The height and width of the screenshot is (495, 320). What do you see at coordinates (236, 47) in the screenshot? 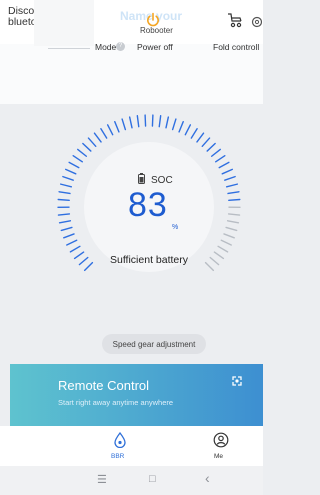
I see `fold-controll-label: Fold controll` at bounding box center [236, 47].